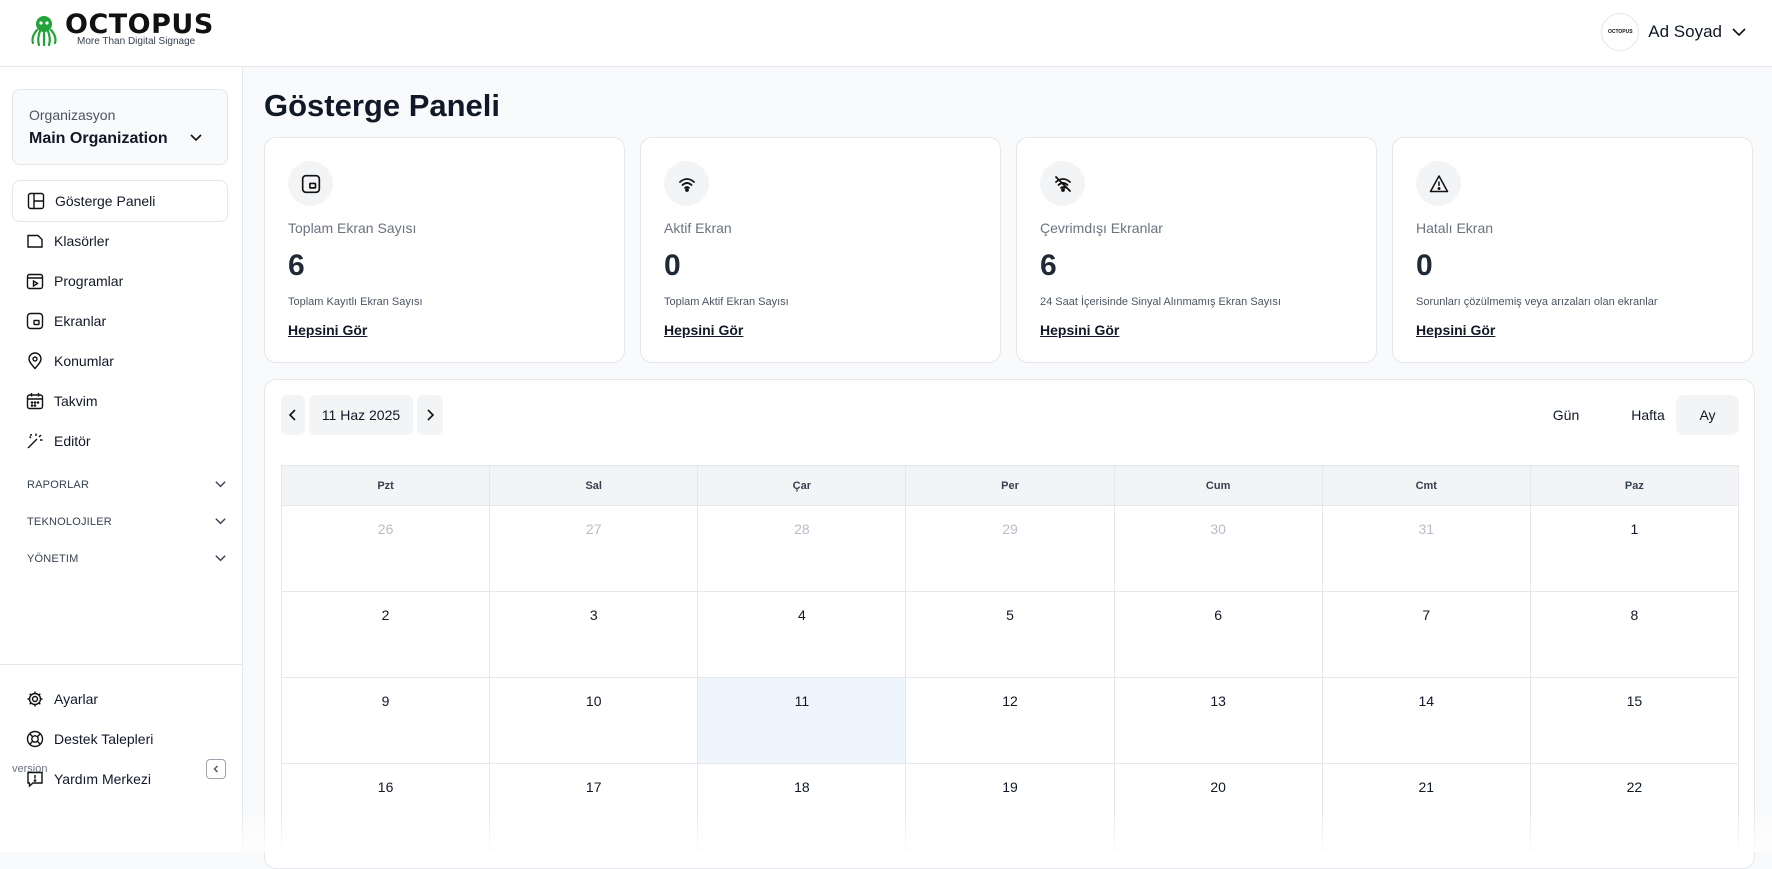  I want to click on day-cell: 26, so click(386, 548).